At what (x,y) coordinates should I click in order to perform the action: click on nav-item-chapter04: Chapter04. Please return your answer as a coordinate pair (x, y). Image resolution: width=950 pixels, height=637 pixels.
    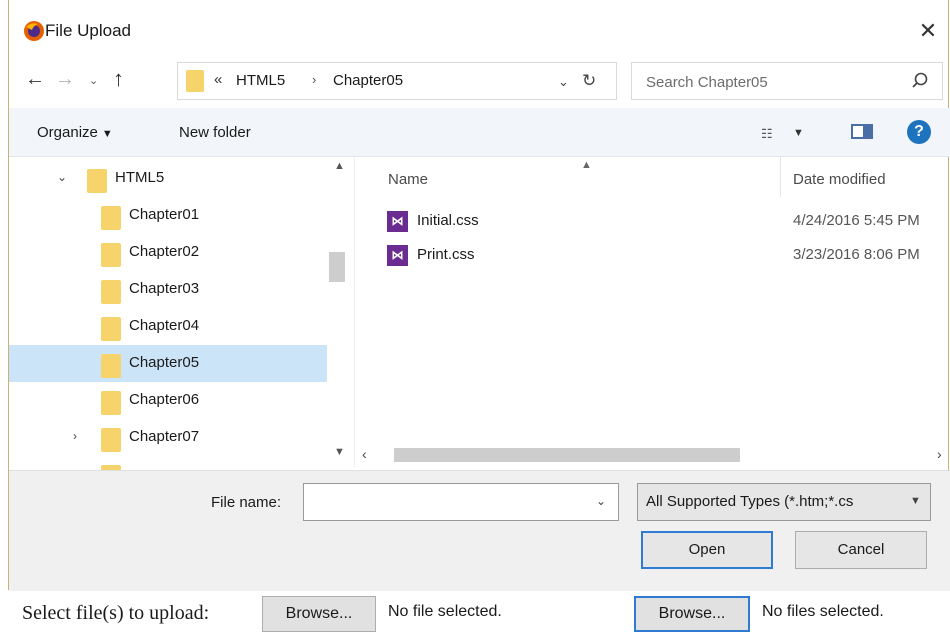
    Looking at the image, I should click on (168, 326).